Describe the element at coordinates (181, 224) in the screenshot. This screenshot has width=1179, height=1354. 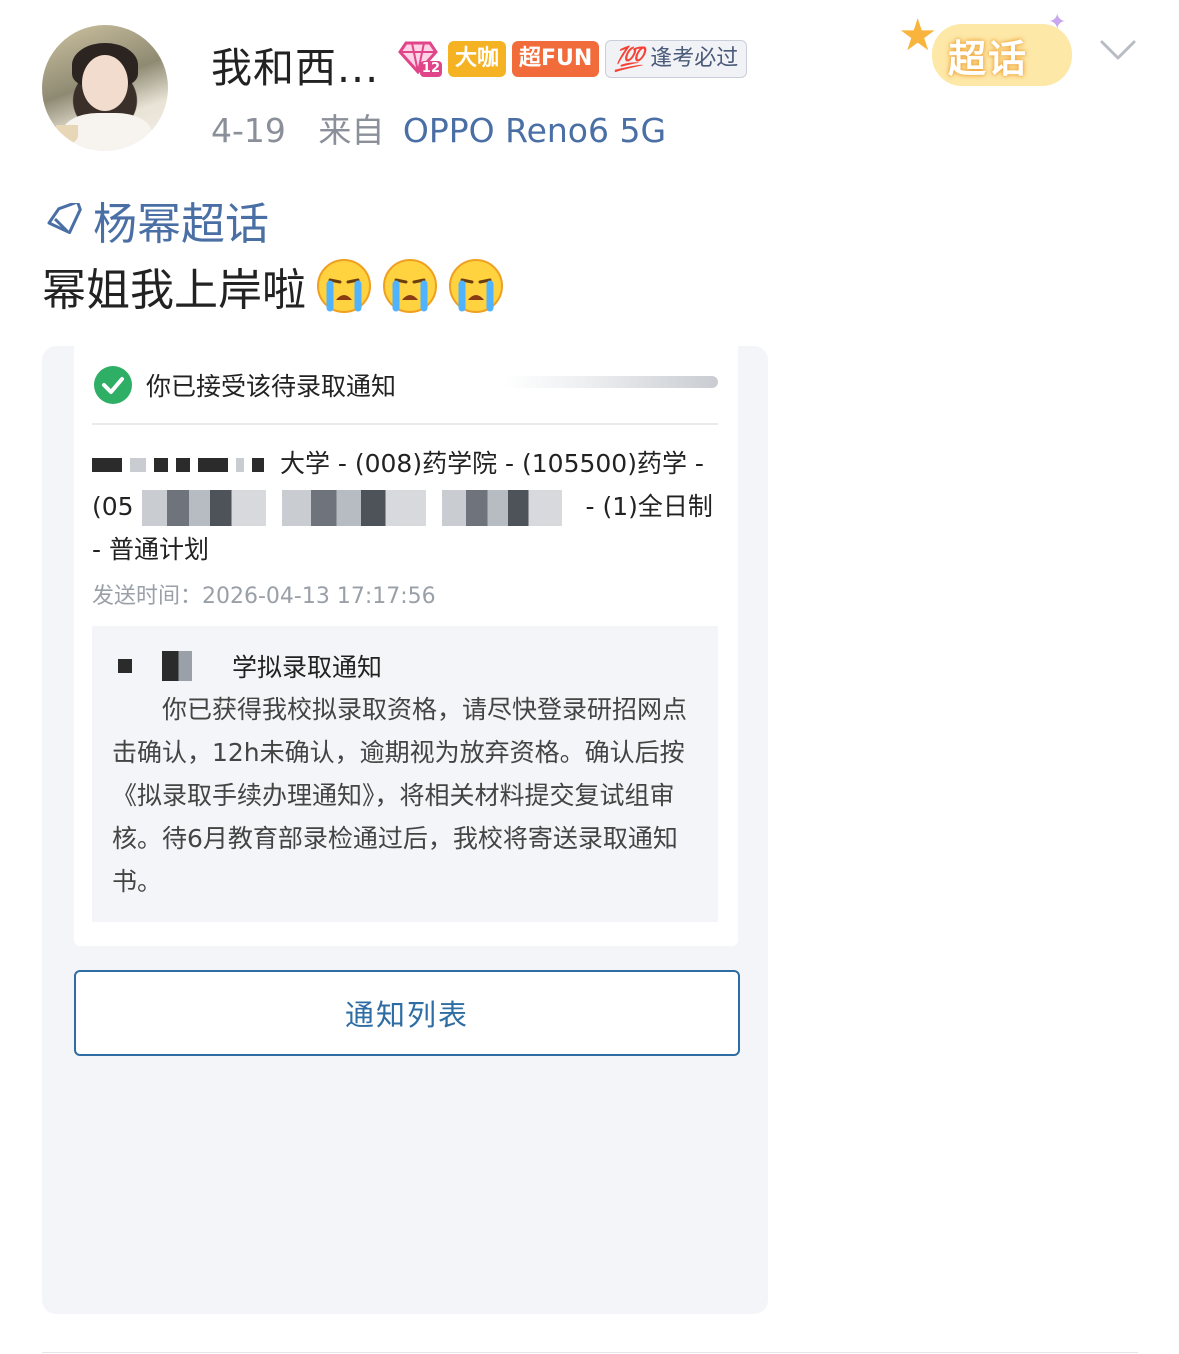
I see `topic-label: 杨幂超话` at that location.